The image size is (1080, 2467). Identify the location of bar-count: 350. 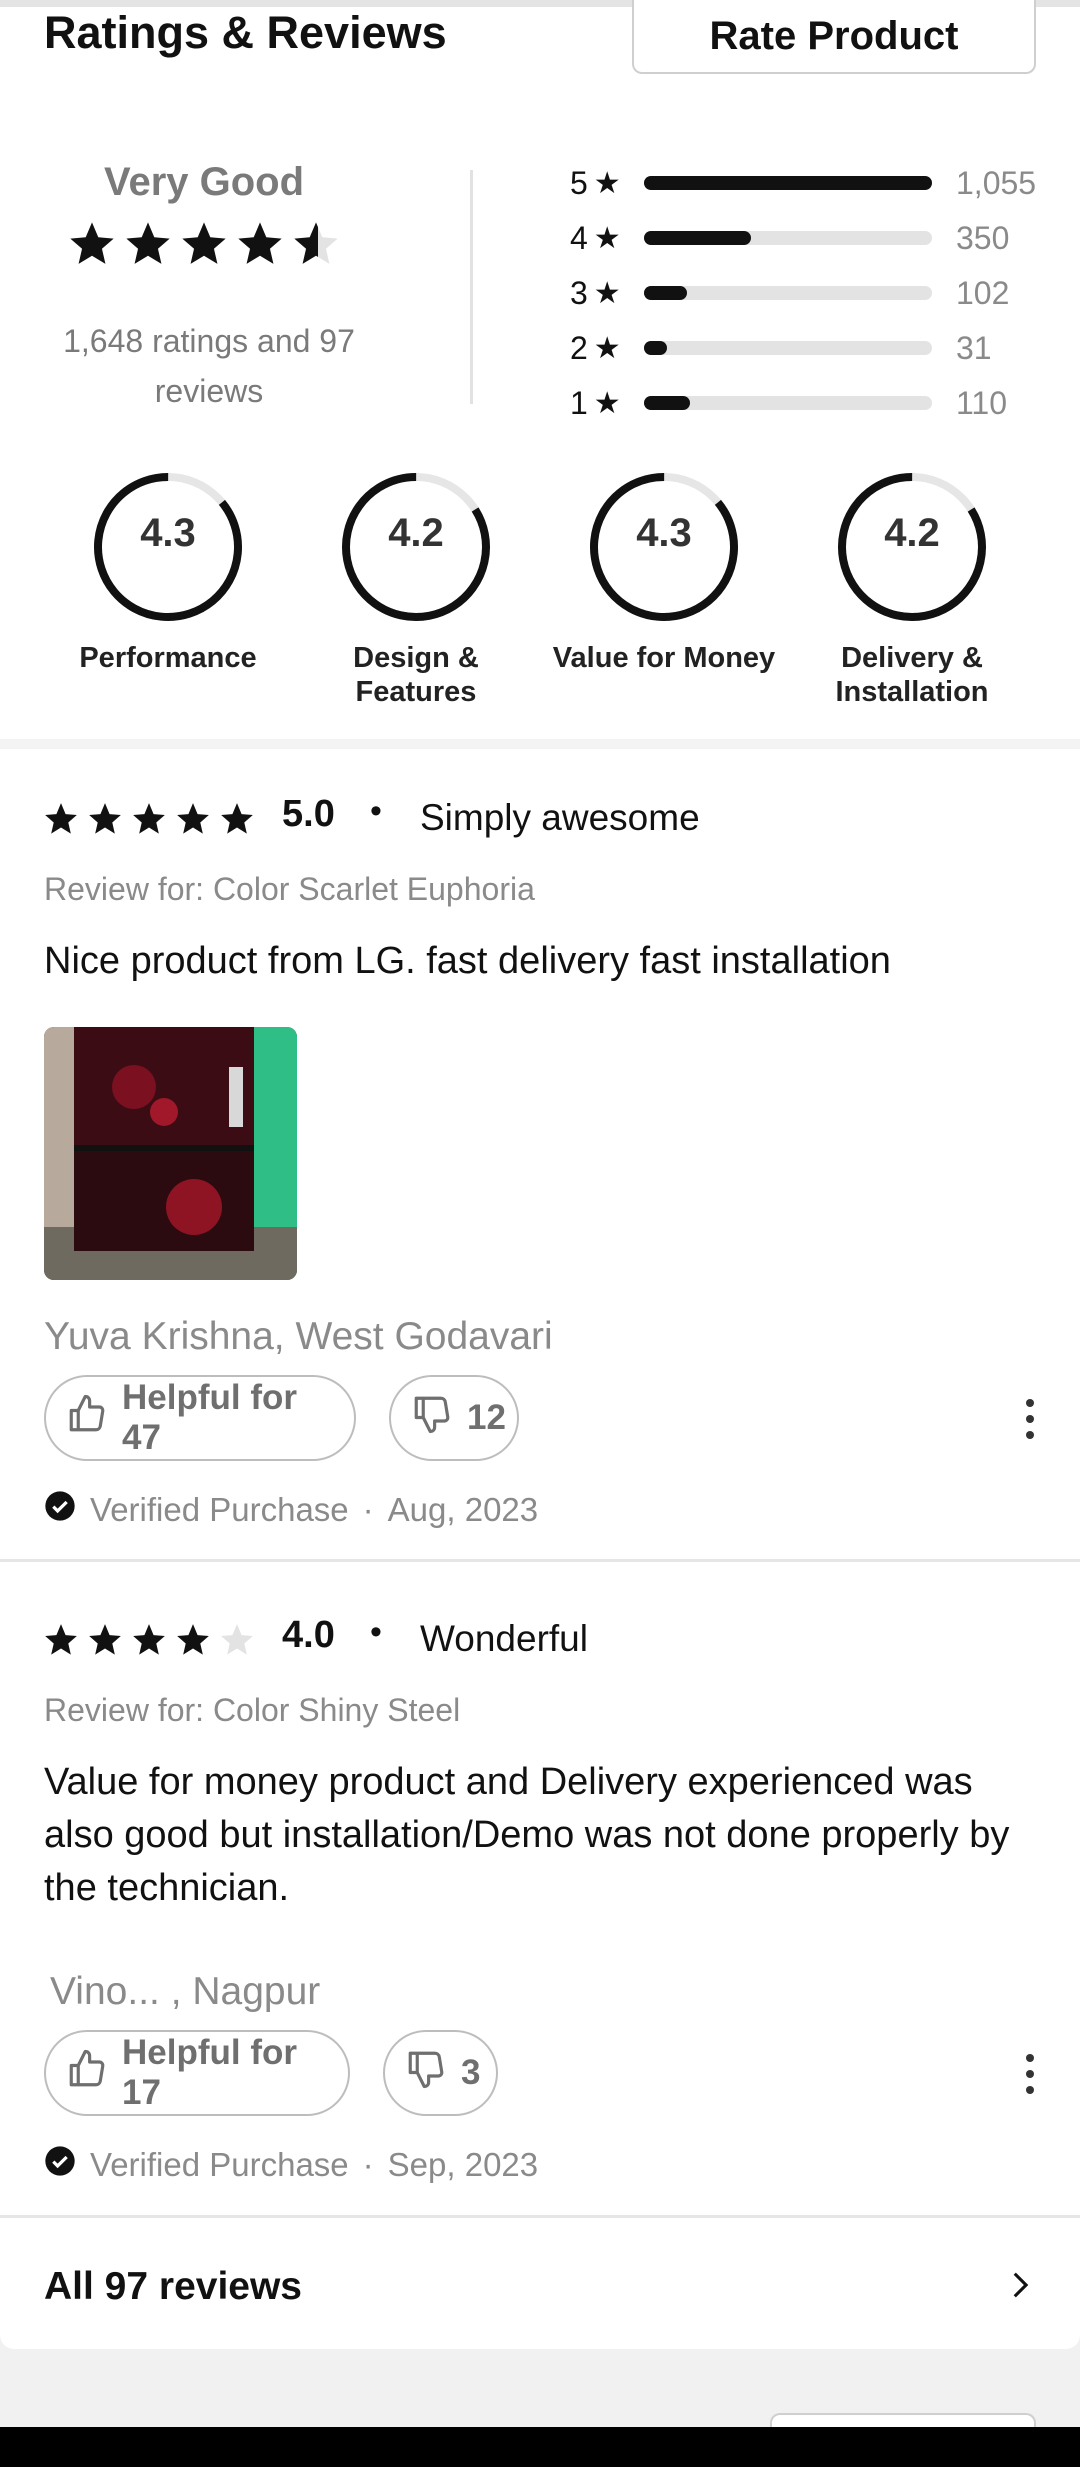
(983, 237).